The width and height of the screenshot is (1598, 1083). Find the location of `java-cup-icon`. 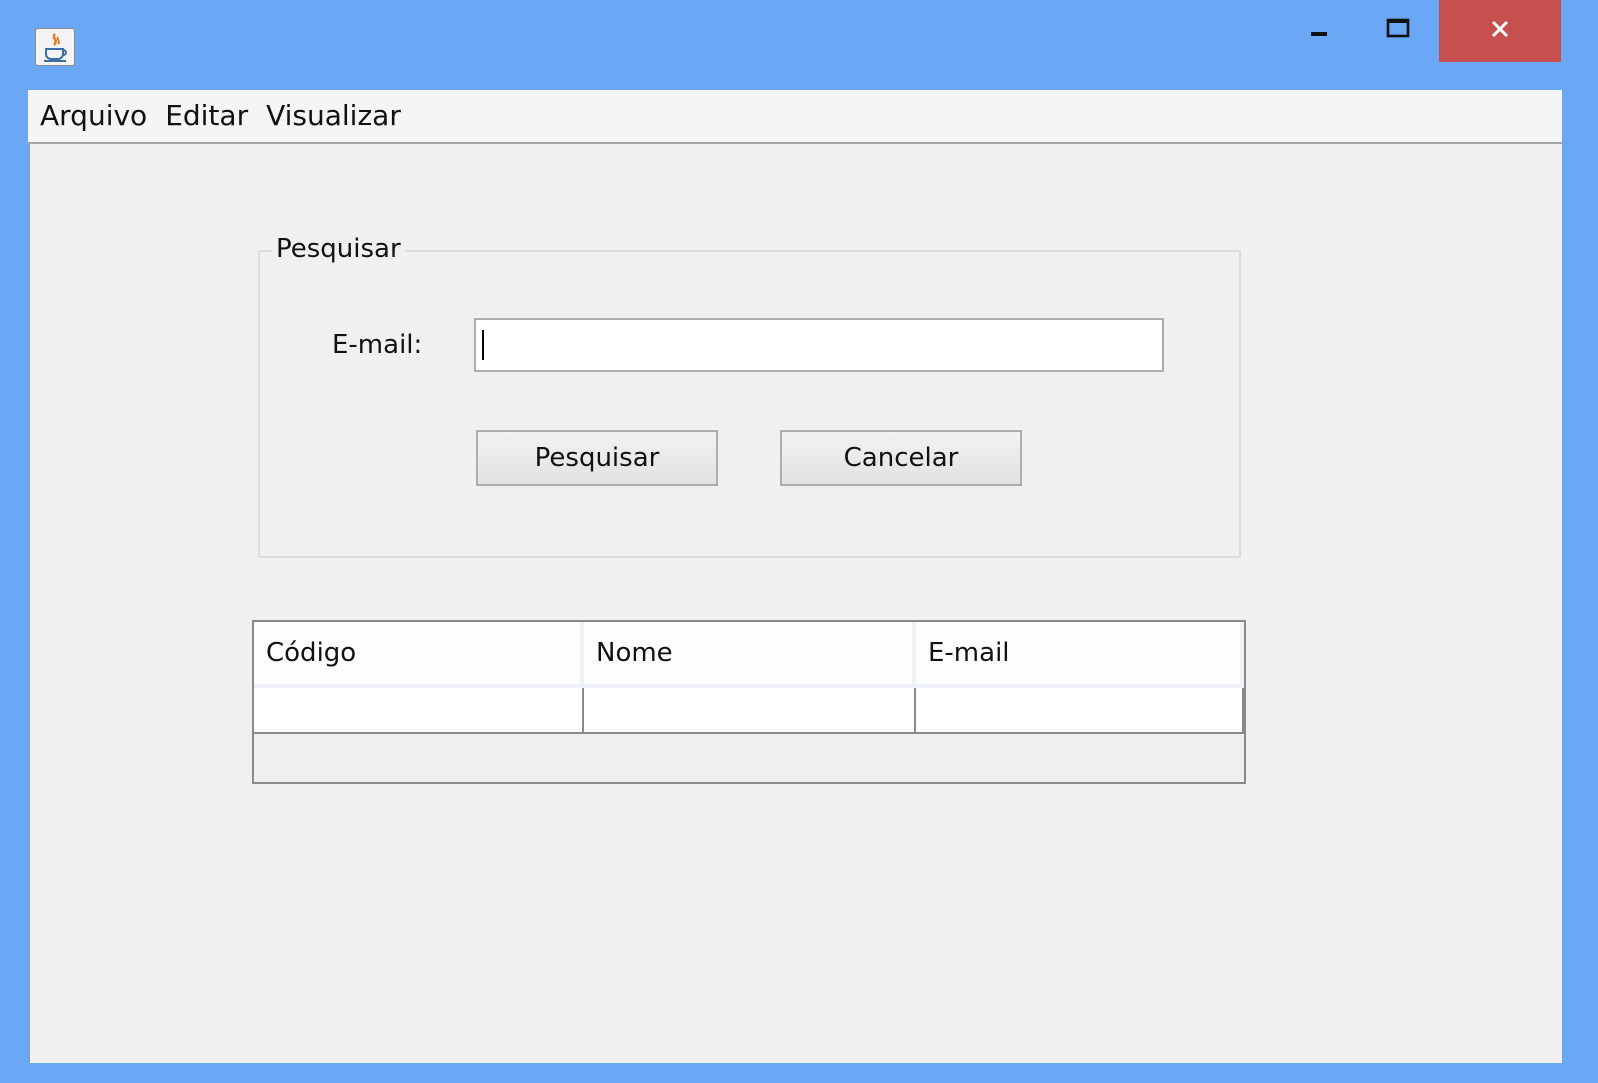

java-cup-icon is located at coordinates (55, 47).